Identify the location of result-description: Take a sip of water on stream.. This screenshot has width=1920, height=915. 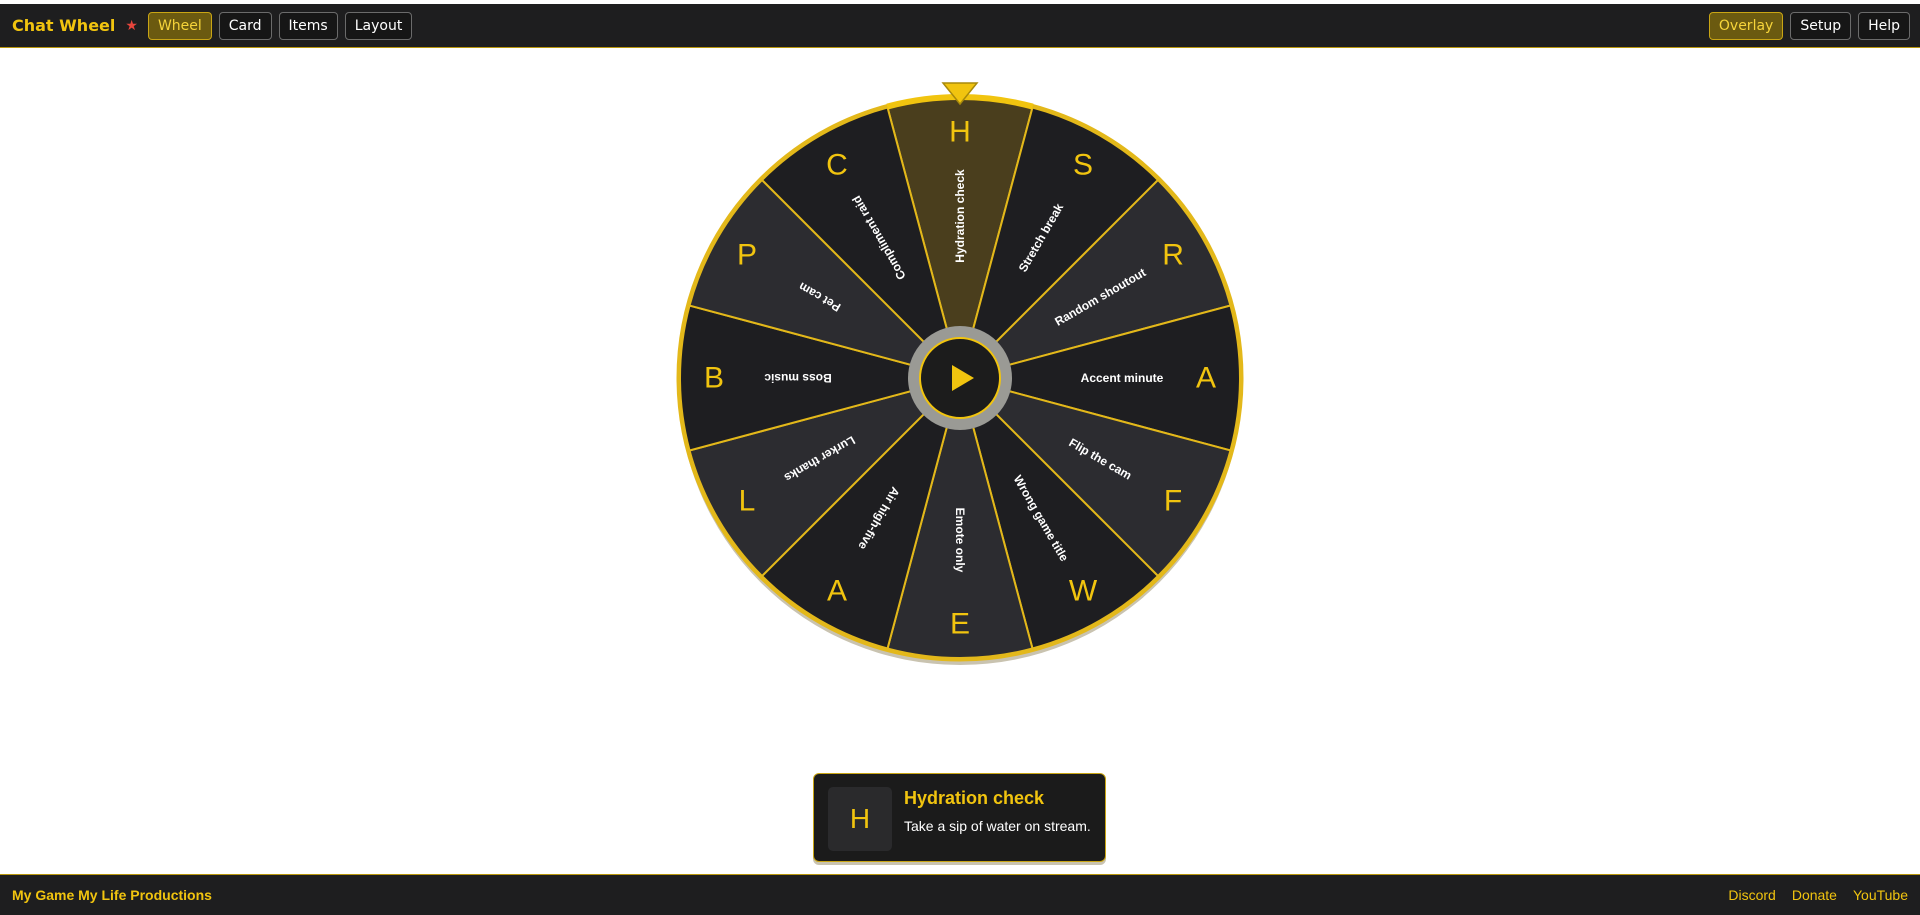
(997, 826).